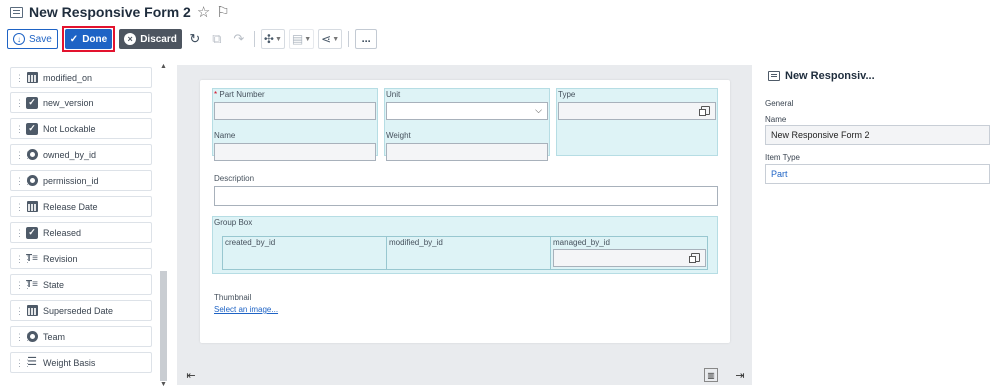 Image resolution: width=990 pixels, height=389 pixels. What do you see at coordinates (242, 94) in the screenshot?
I see `part-number-label-text: Part Number` at bounding box center [242, 94].